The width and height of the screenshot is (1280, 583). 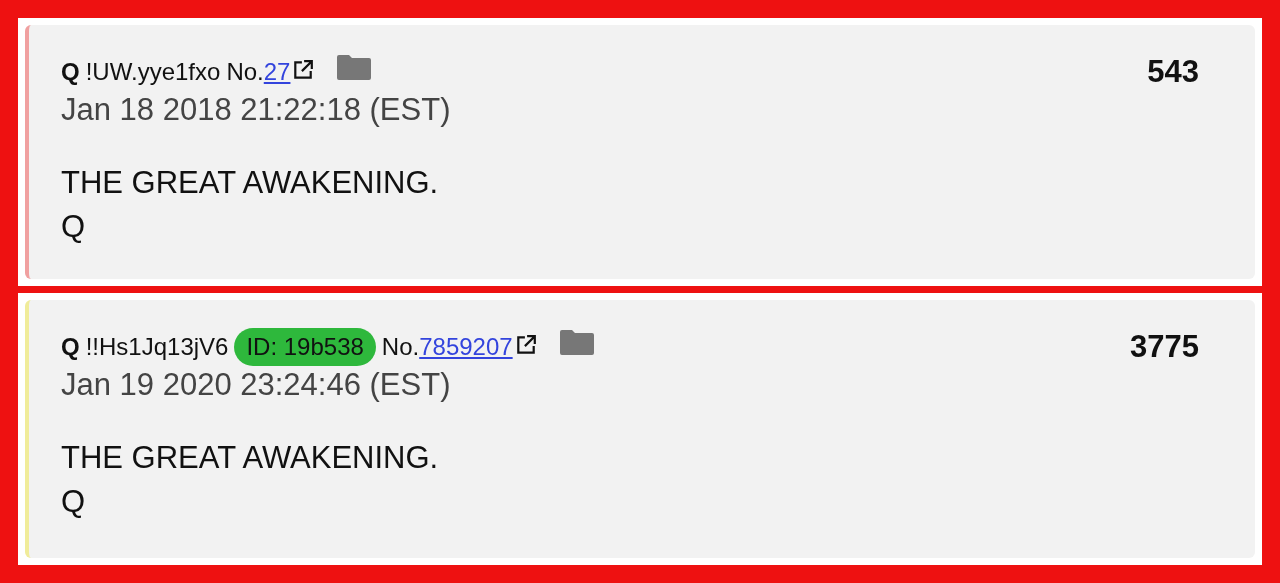 I want to click on post-date: Jan 19 2020 23:24:46 (EST), so click(x=256, y=385).